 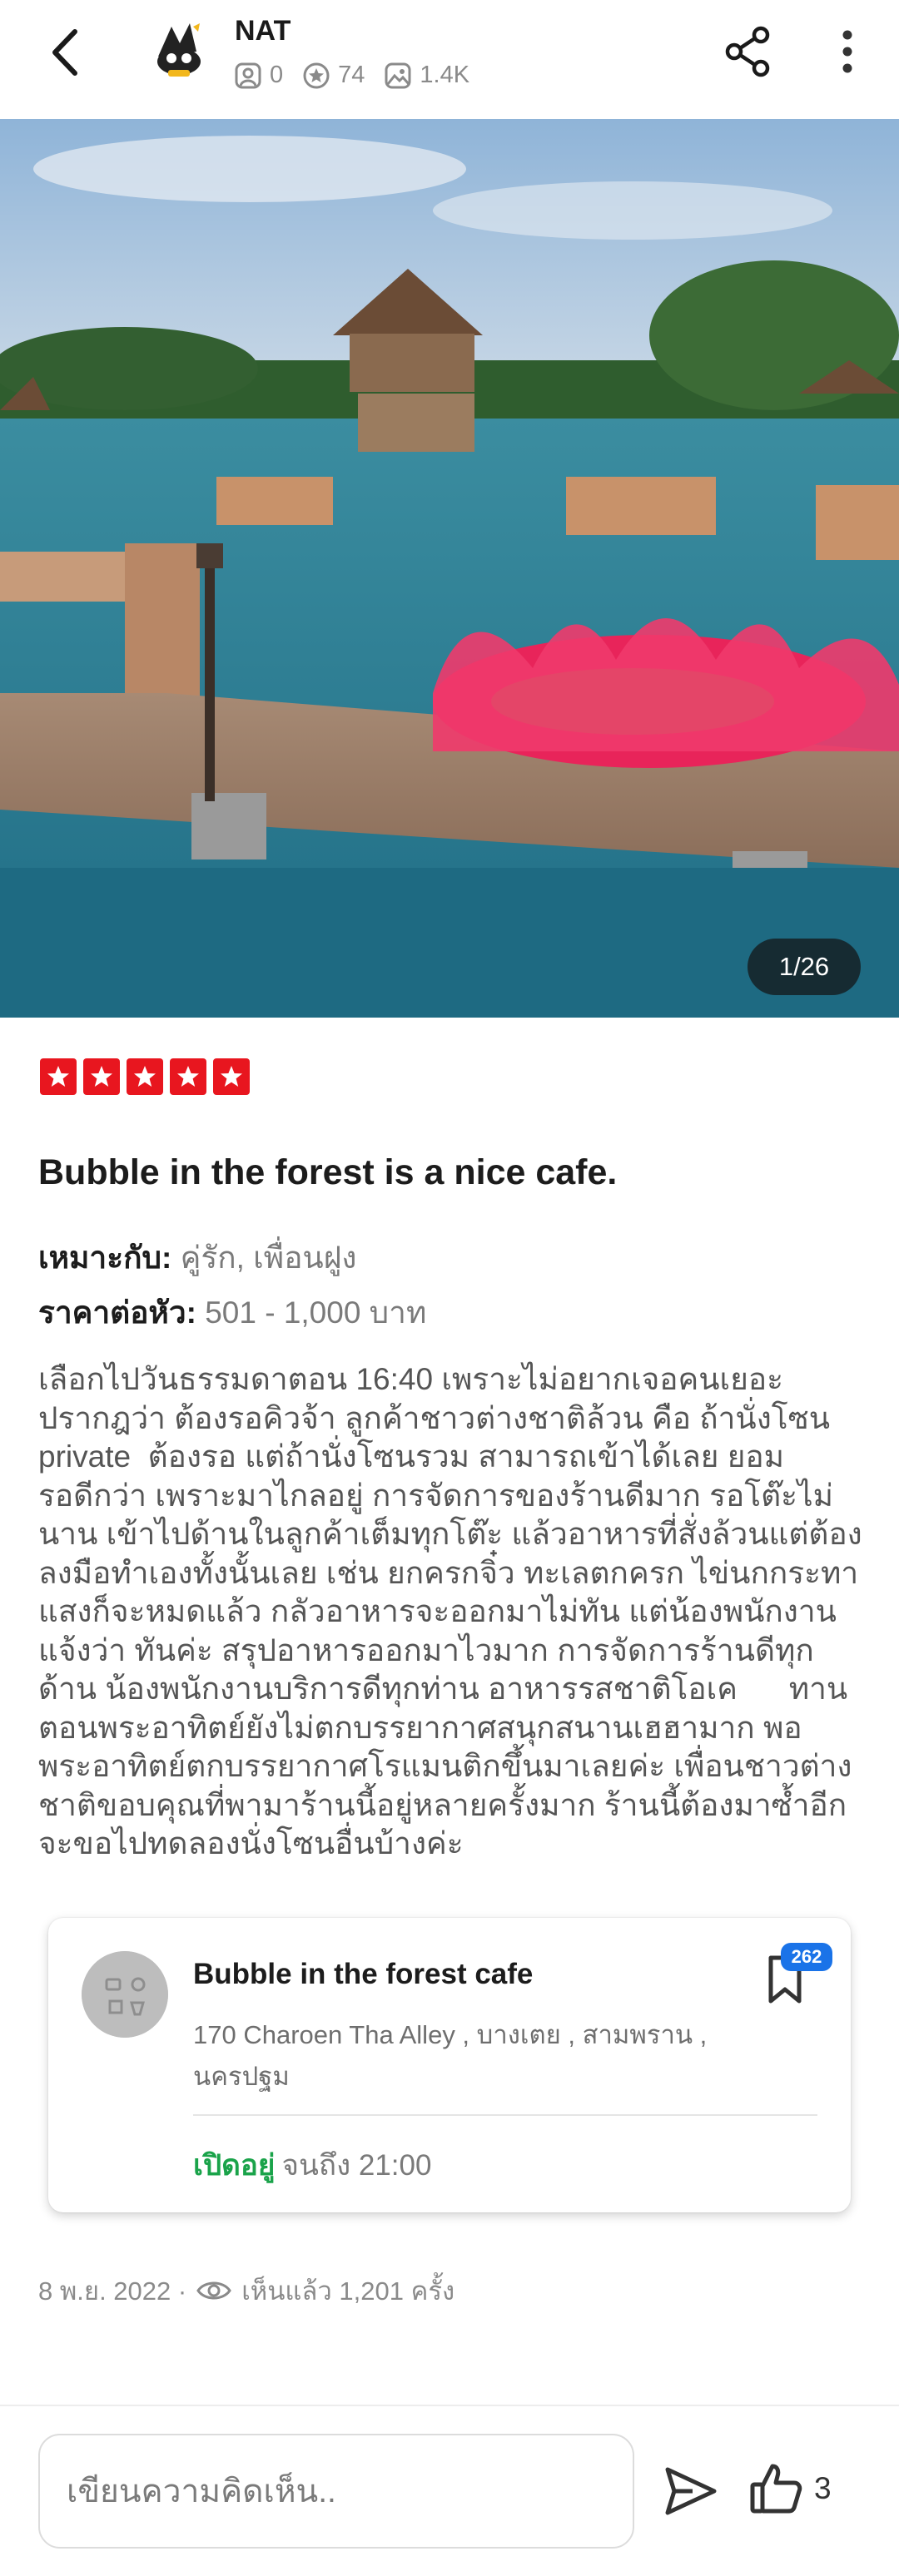 I want to click on like-icon, so click(x=776, y=2489).